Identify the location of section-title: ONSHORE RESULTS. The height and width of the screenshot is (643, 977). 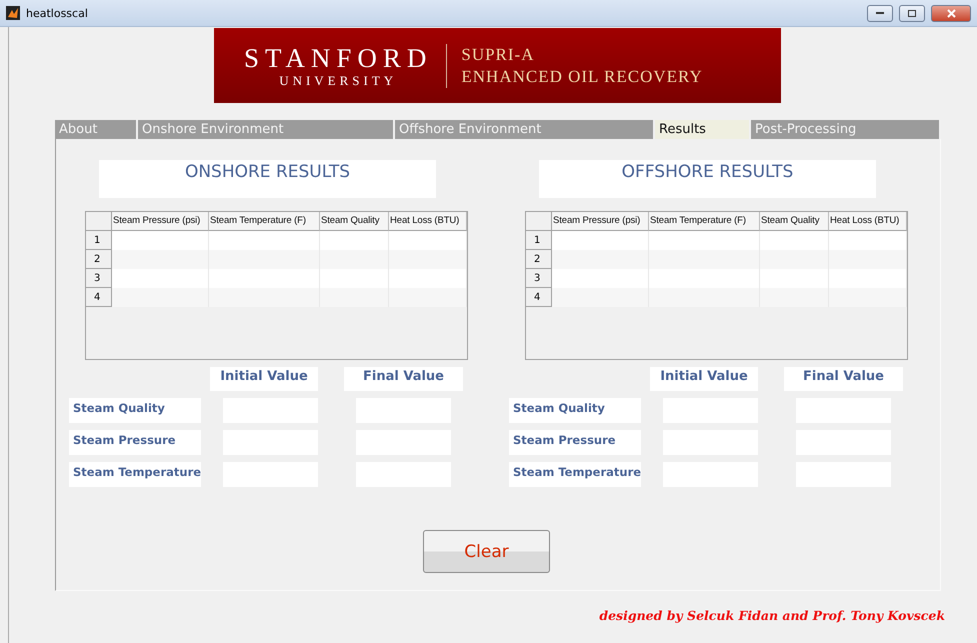
(267, 179).